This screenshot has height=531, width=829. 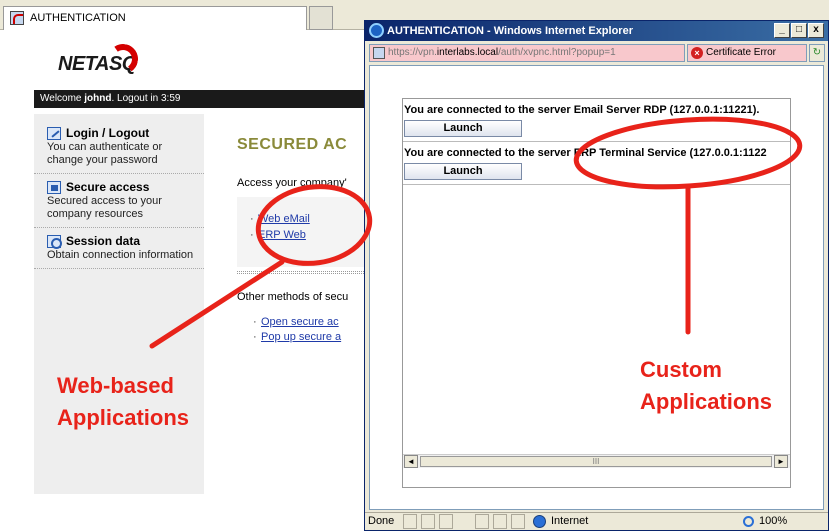 I want to click on close-button: x, so click(x=816, y=30).